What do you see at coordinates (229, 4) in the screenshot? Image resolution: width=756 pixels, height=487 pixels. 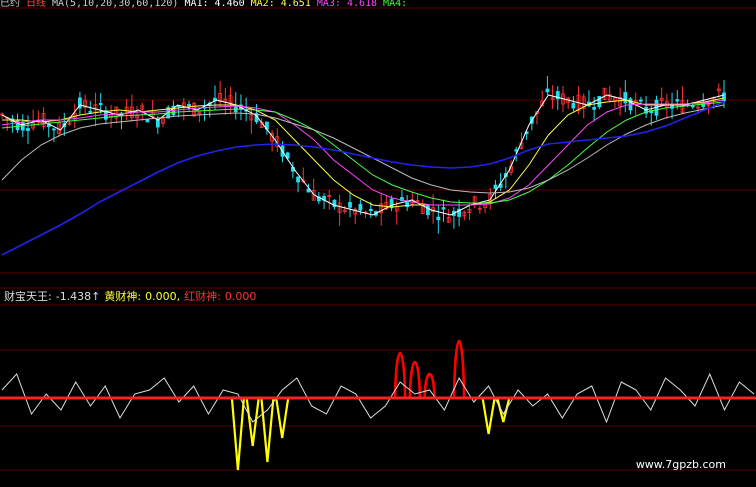 I see `main-label-4: 4.460` at bounding box center [229, 4].